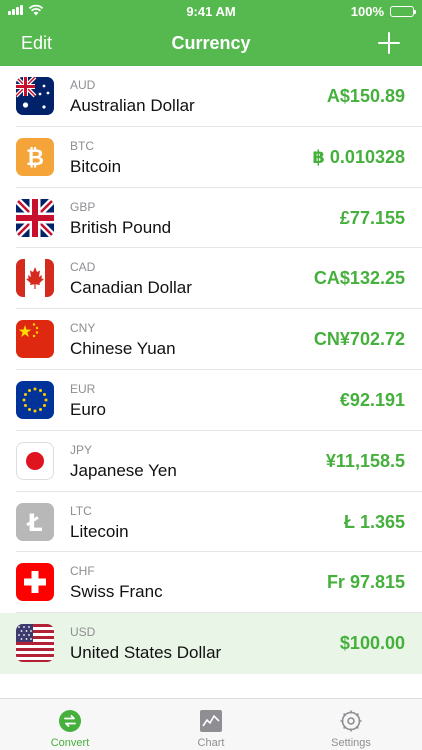 Image resolution: width=422 pixels, height=750 pixels. I want to click on uk-flag-icon, so click(35, 217).